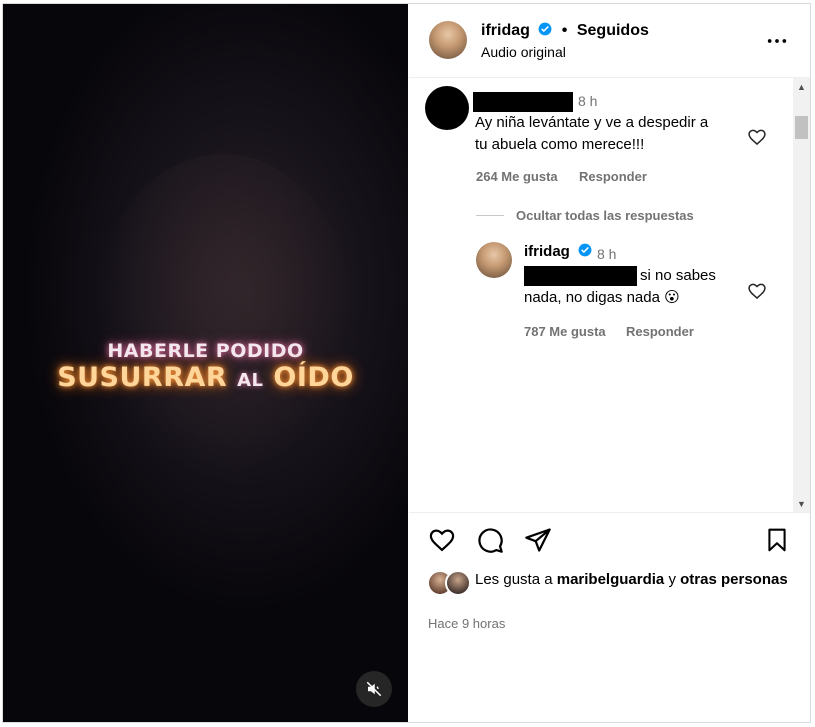 The height and width of the screenshot is (727, 815). I want to click on comment-text-line1: Ay niña levántate y ve a despedir a, so click(592, 122).